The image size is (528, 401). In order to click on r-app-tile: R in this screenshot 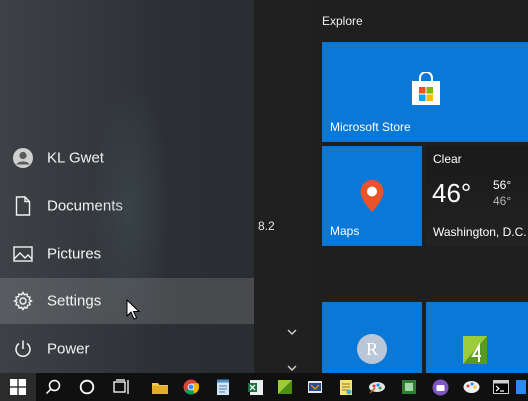, I will do `click(372, 337)`.